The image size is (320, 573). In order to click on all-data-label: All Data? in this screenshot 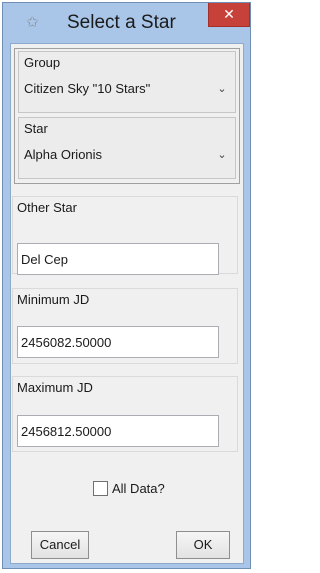, I will do `click(138, 489)`.